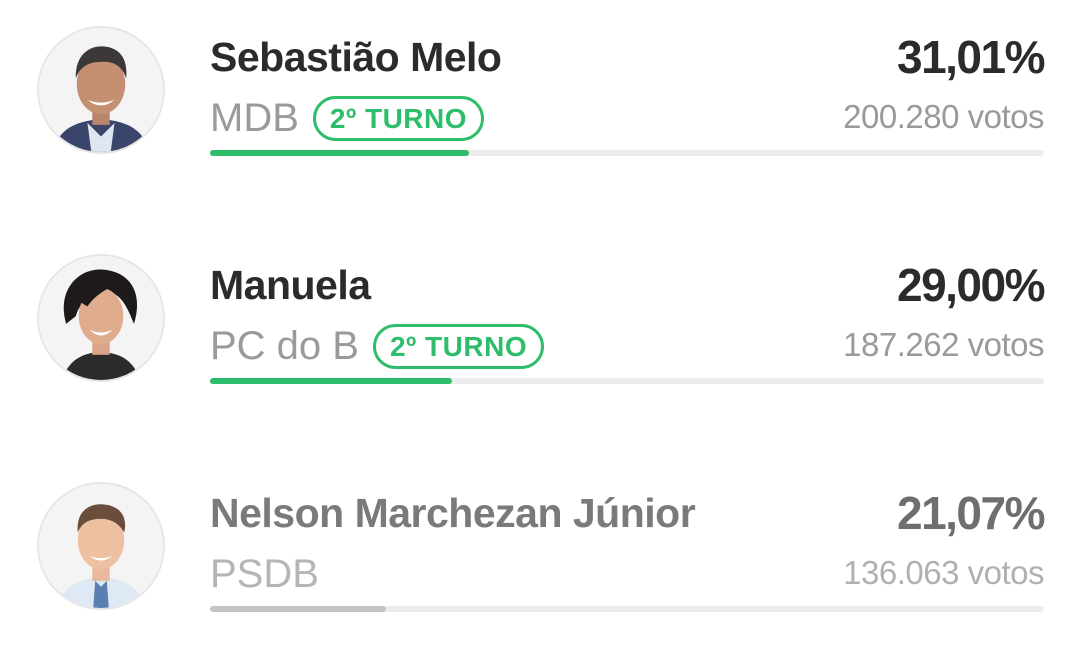  I want to click on candidate-party: MDB 2º TURNO, so click(347, 118).